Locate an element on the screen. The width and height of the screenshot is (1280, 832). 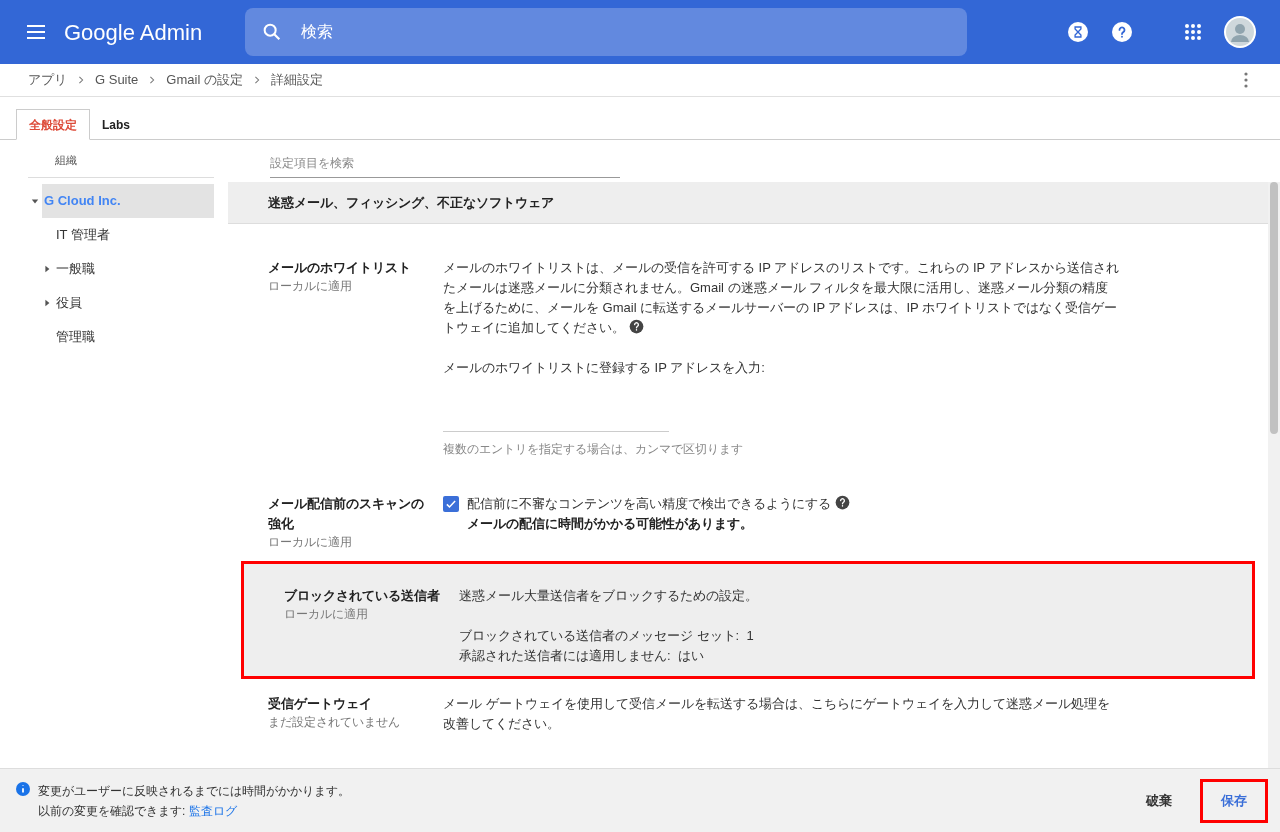
settings-search-field: 設定項目を検索 is located at coordinates (445, 163).